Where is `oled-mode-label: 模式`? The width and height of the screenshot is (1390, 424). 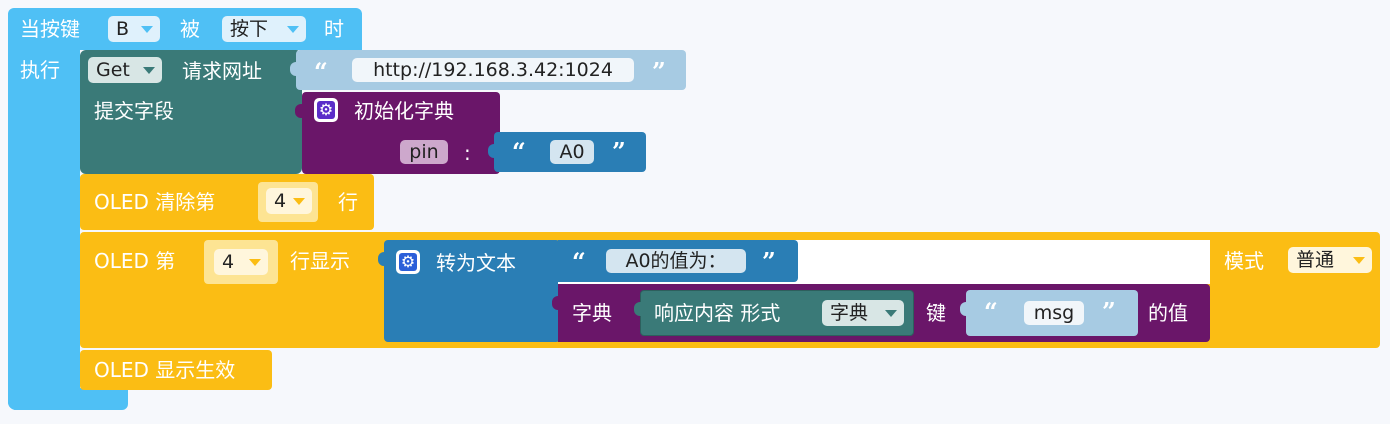 oled-mode-label: 模式 is located at coordinates (1244, 261).